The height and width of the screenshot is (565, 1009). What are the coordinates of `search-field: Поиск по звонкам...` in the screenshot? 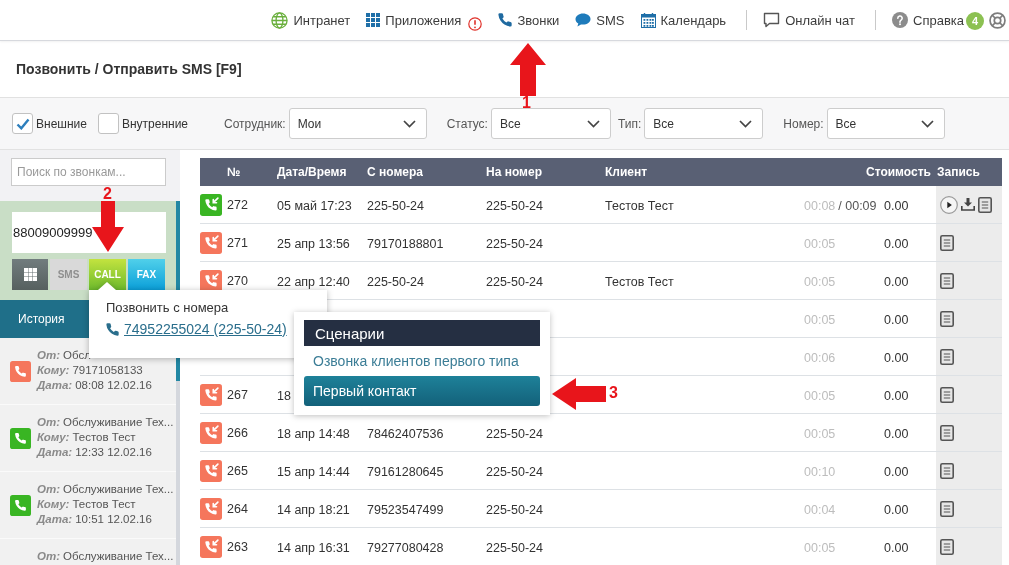 It's located at (88, 172).